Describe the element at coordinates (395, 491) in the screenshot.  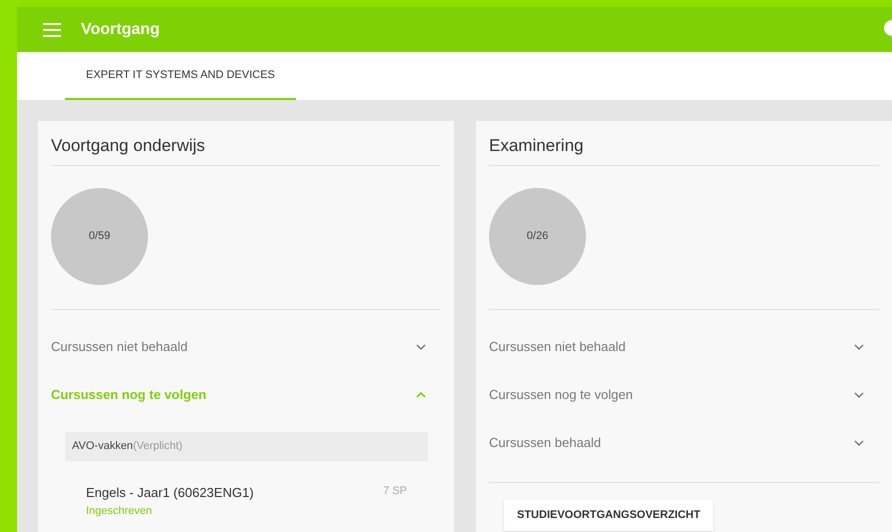
I see `course-credits: 7 SP` at that location.